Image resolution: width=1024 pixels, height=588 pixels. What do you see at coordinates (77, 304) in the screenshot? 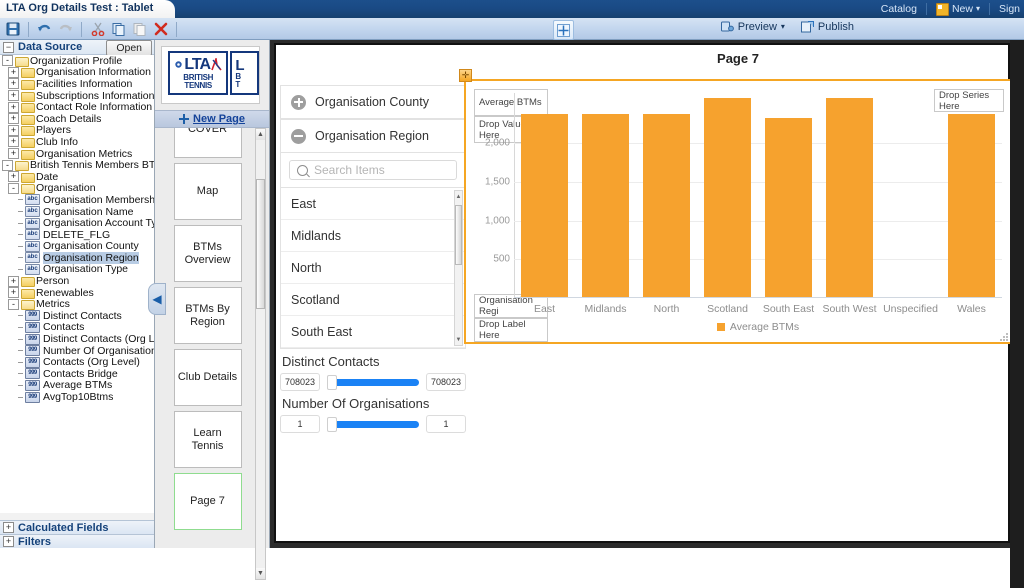
I see `tree-node: - Metrics` at bounding box center [77, 304].